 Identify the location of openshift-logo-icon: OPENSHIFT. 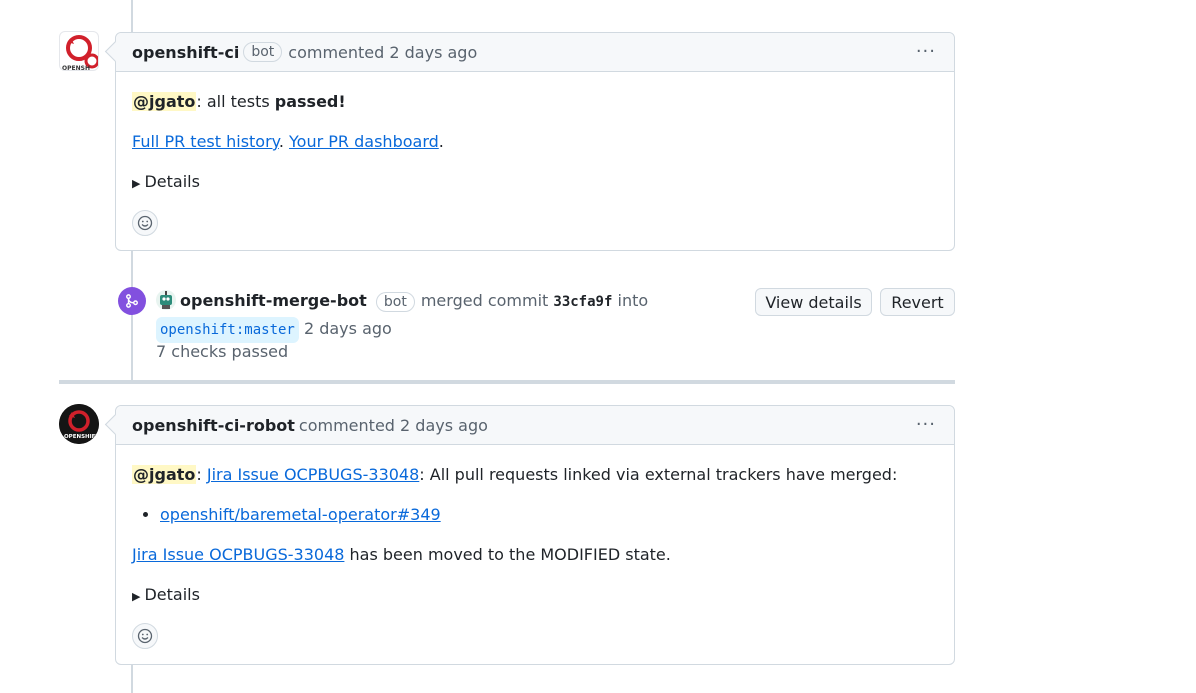
(79, 424).